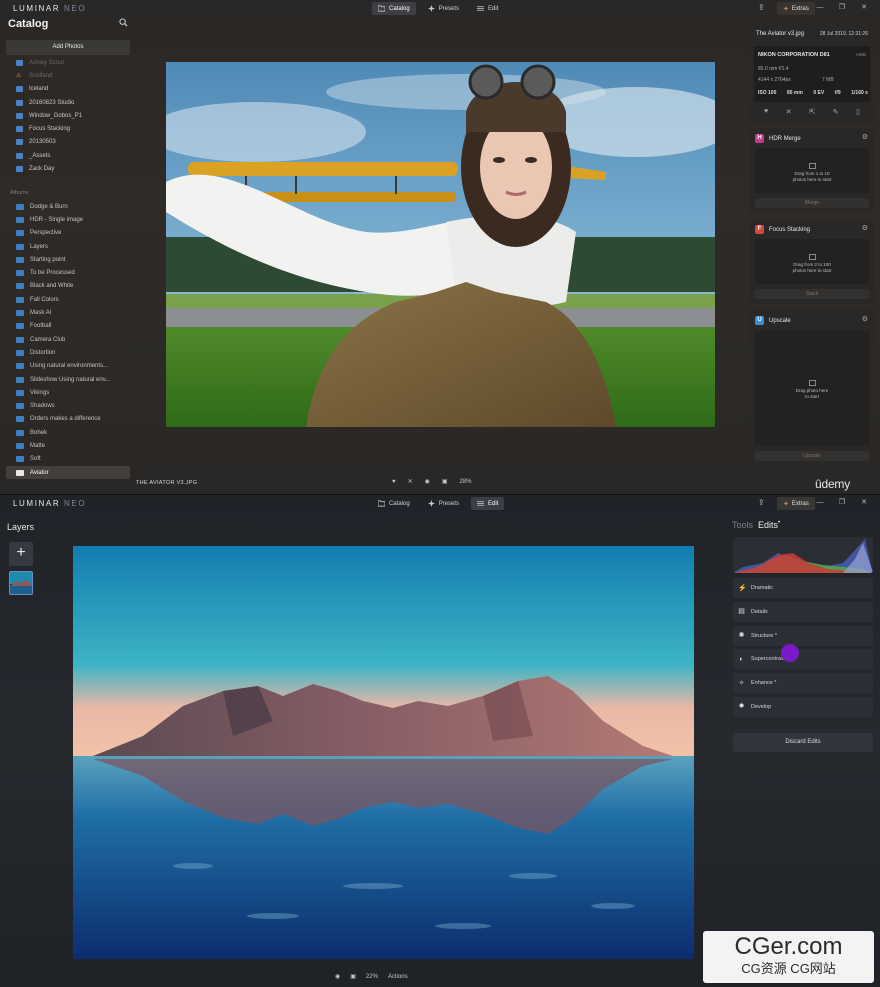  I want to click on lightning-icon: ⚡, so click(742, 588).